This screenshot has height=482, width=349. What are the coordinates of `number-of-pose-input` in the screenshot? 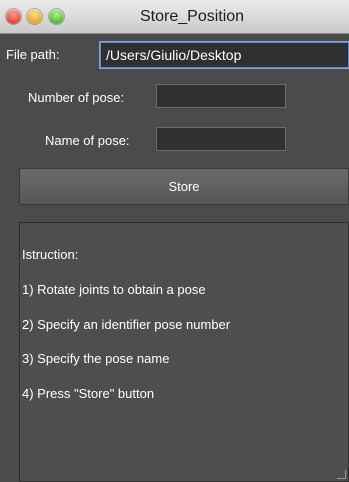 It's located at (221, 96).